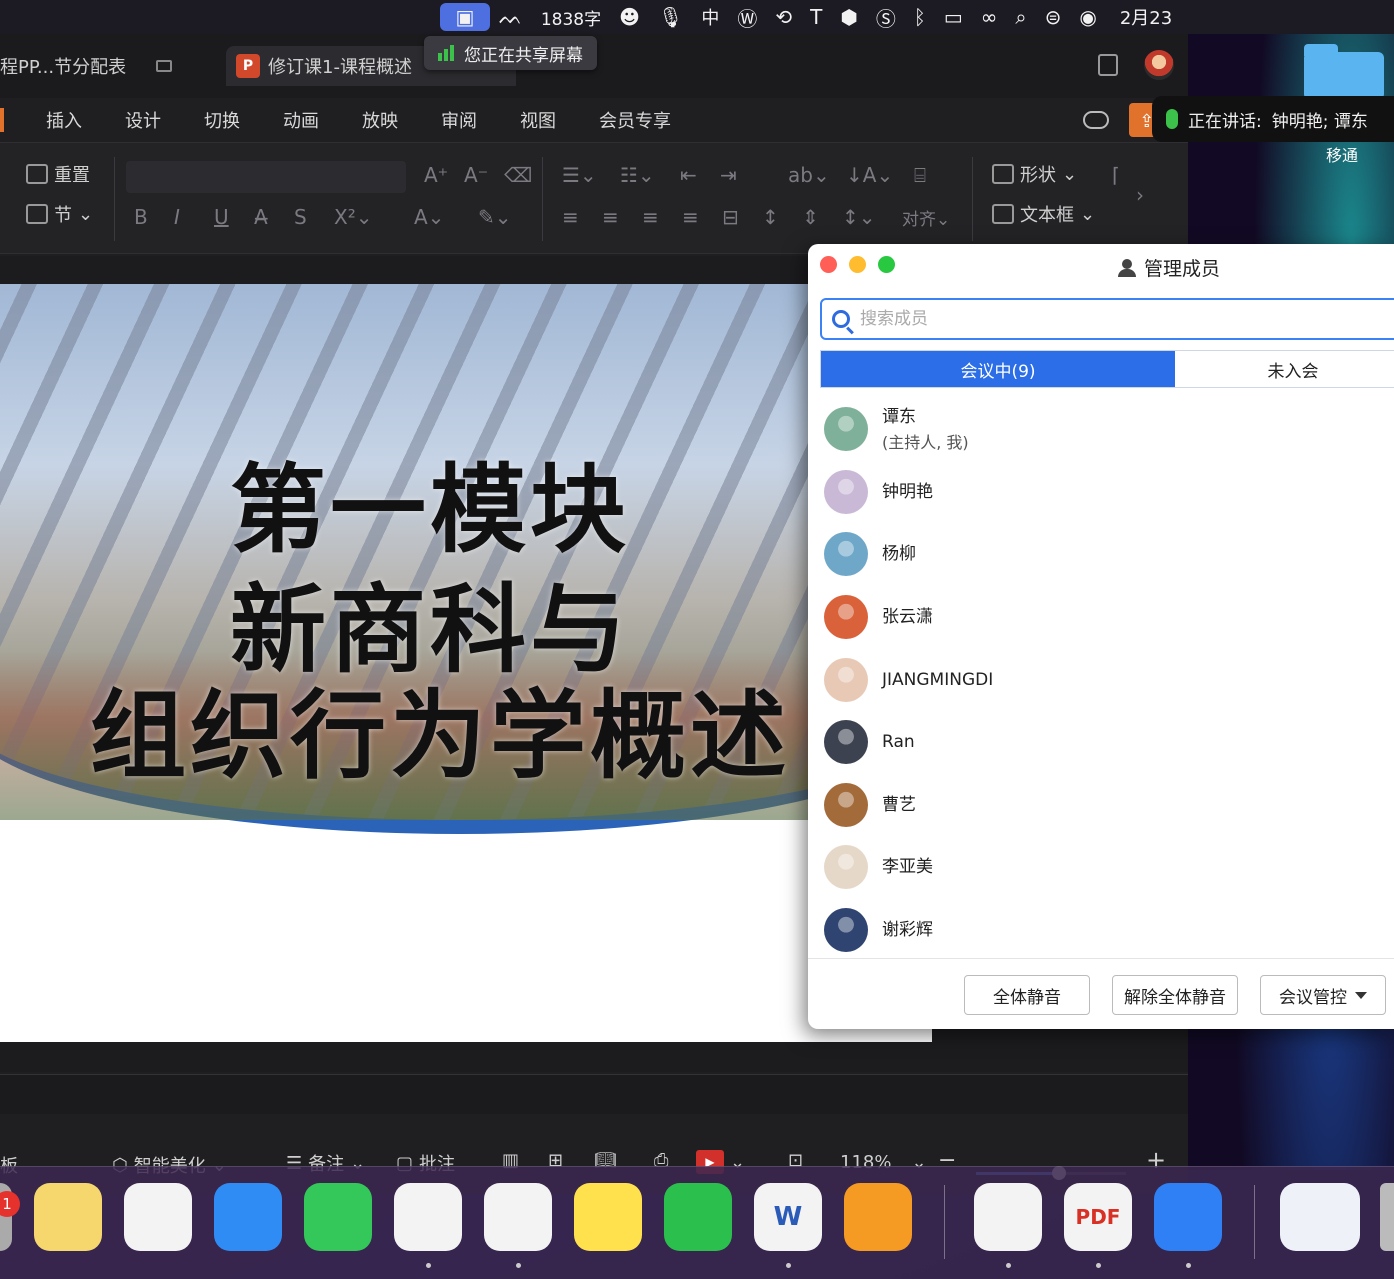 The width and height of the screenshot is (1394, 1279). What do you see at coordinates (688, 175) in the screenshot?
I see `decrease-indent-icon: ⇤` at bounding box center [688, 175].